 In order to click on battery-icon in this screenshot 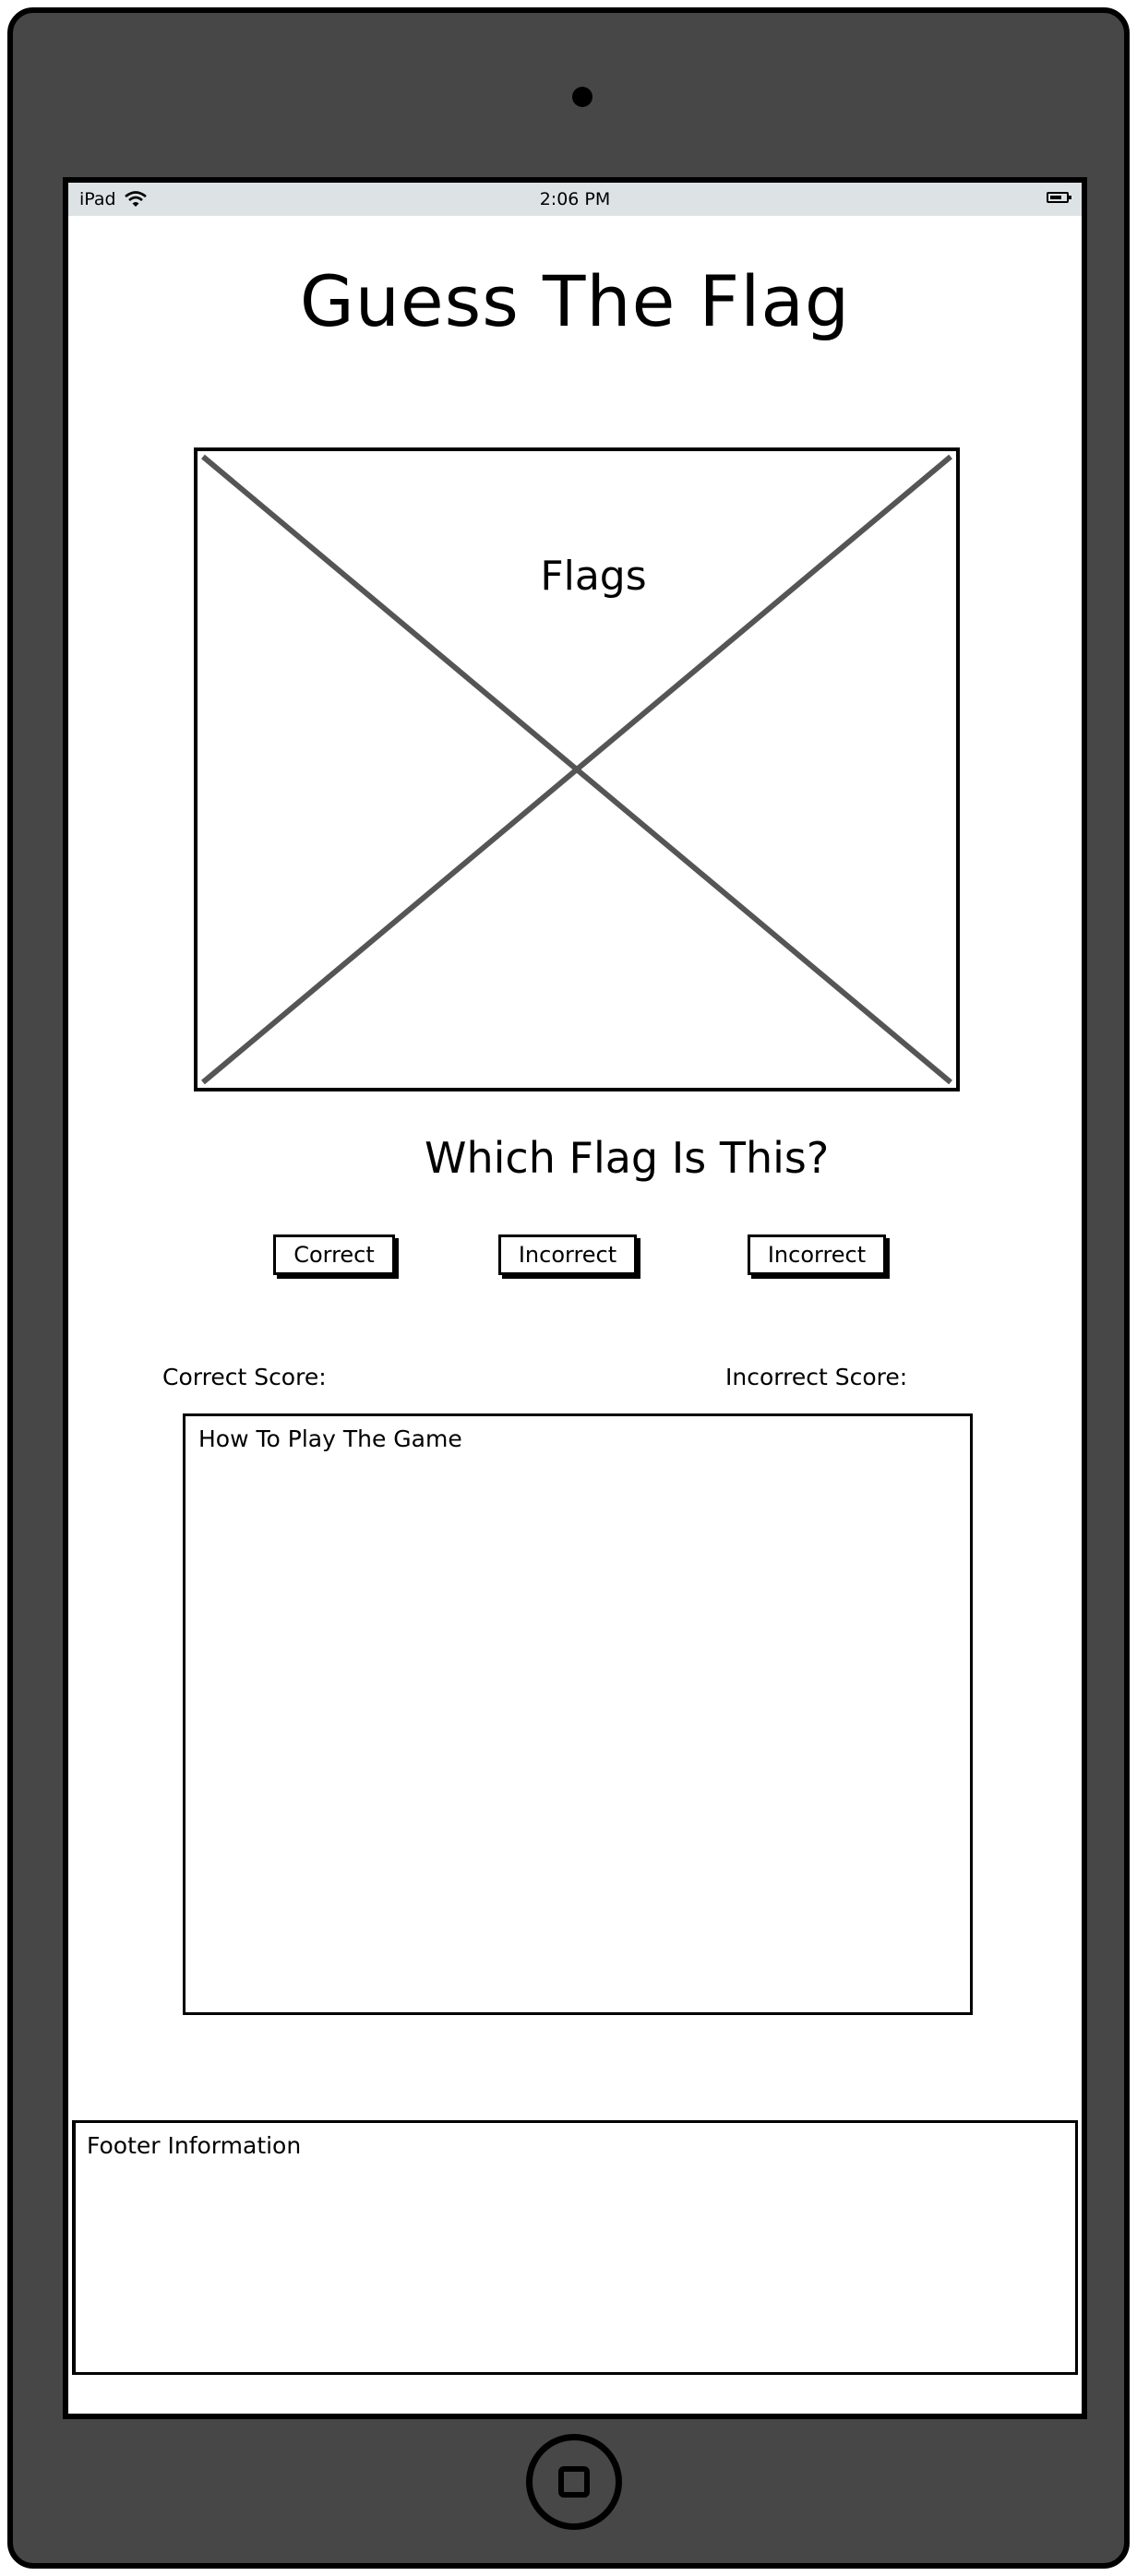, I will do `click(1059, 197)`.